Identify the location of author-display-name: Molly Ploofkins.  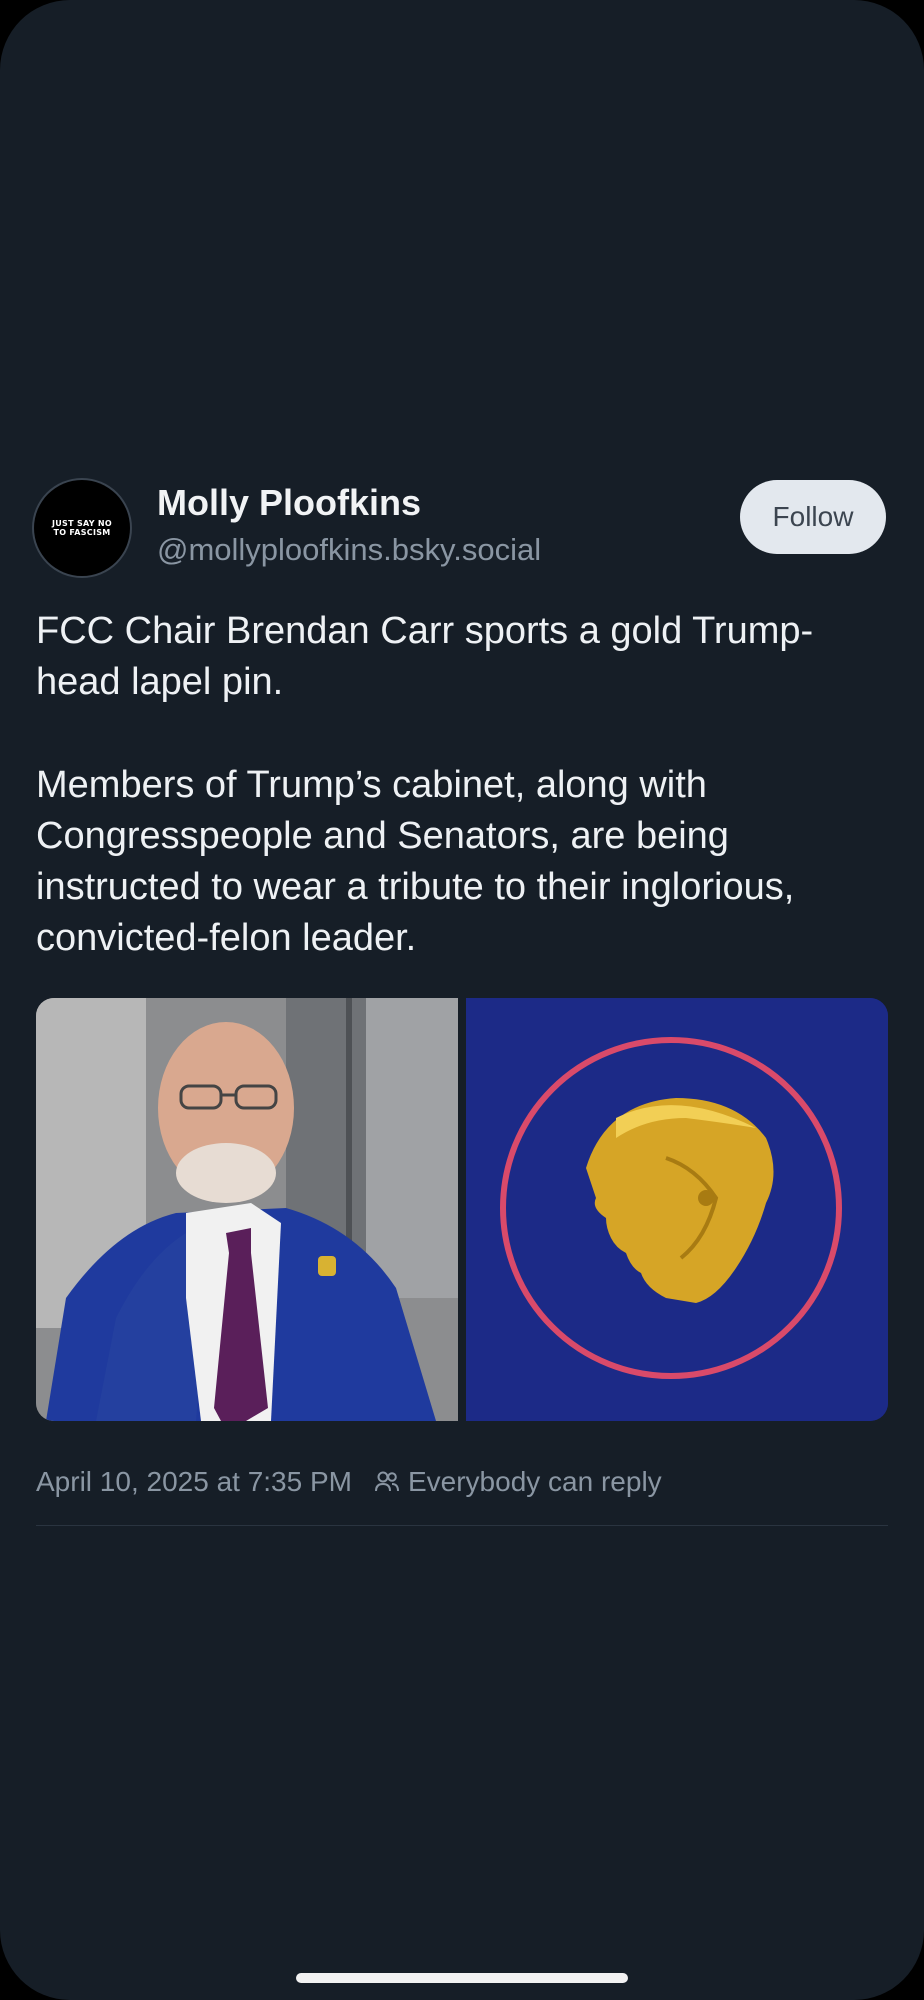
(289, 503).